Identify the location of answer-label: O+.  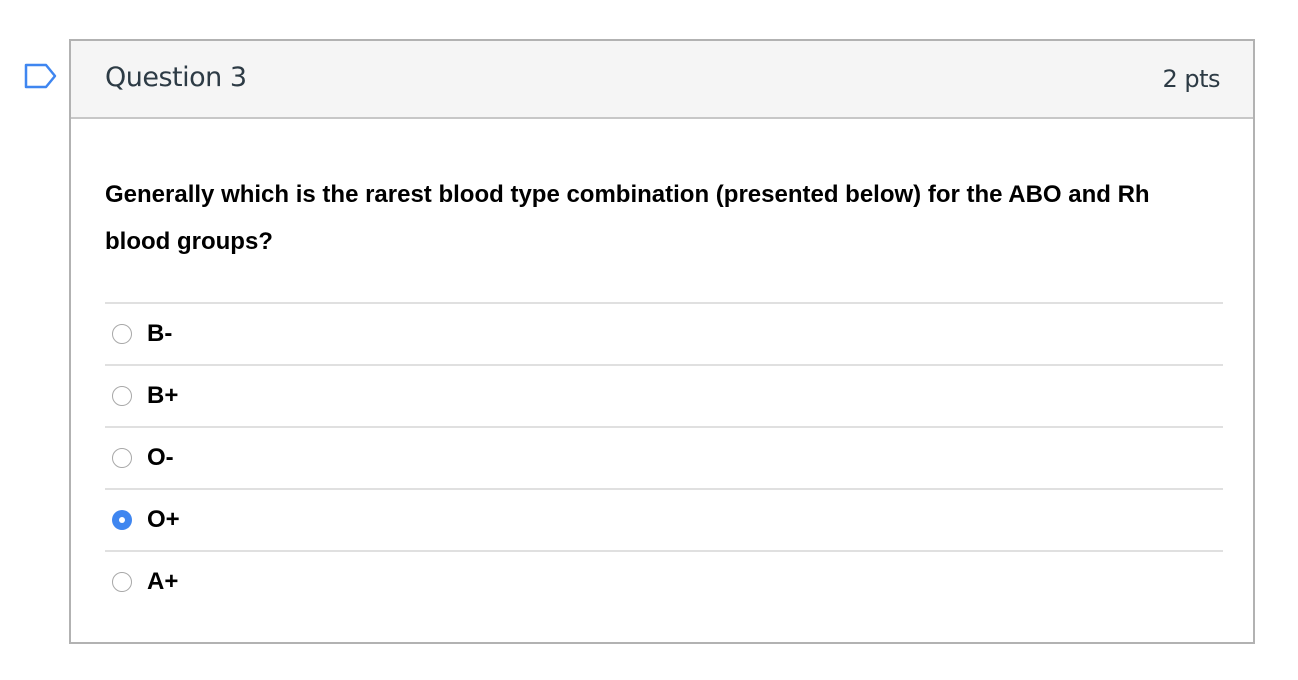
(163, 520).